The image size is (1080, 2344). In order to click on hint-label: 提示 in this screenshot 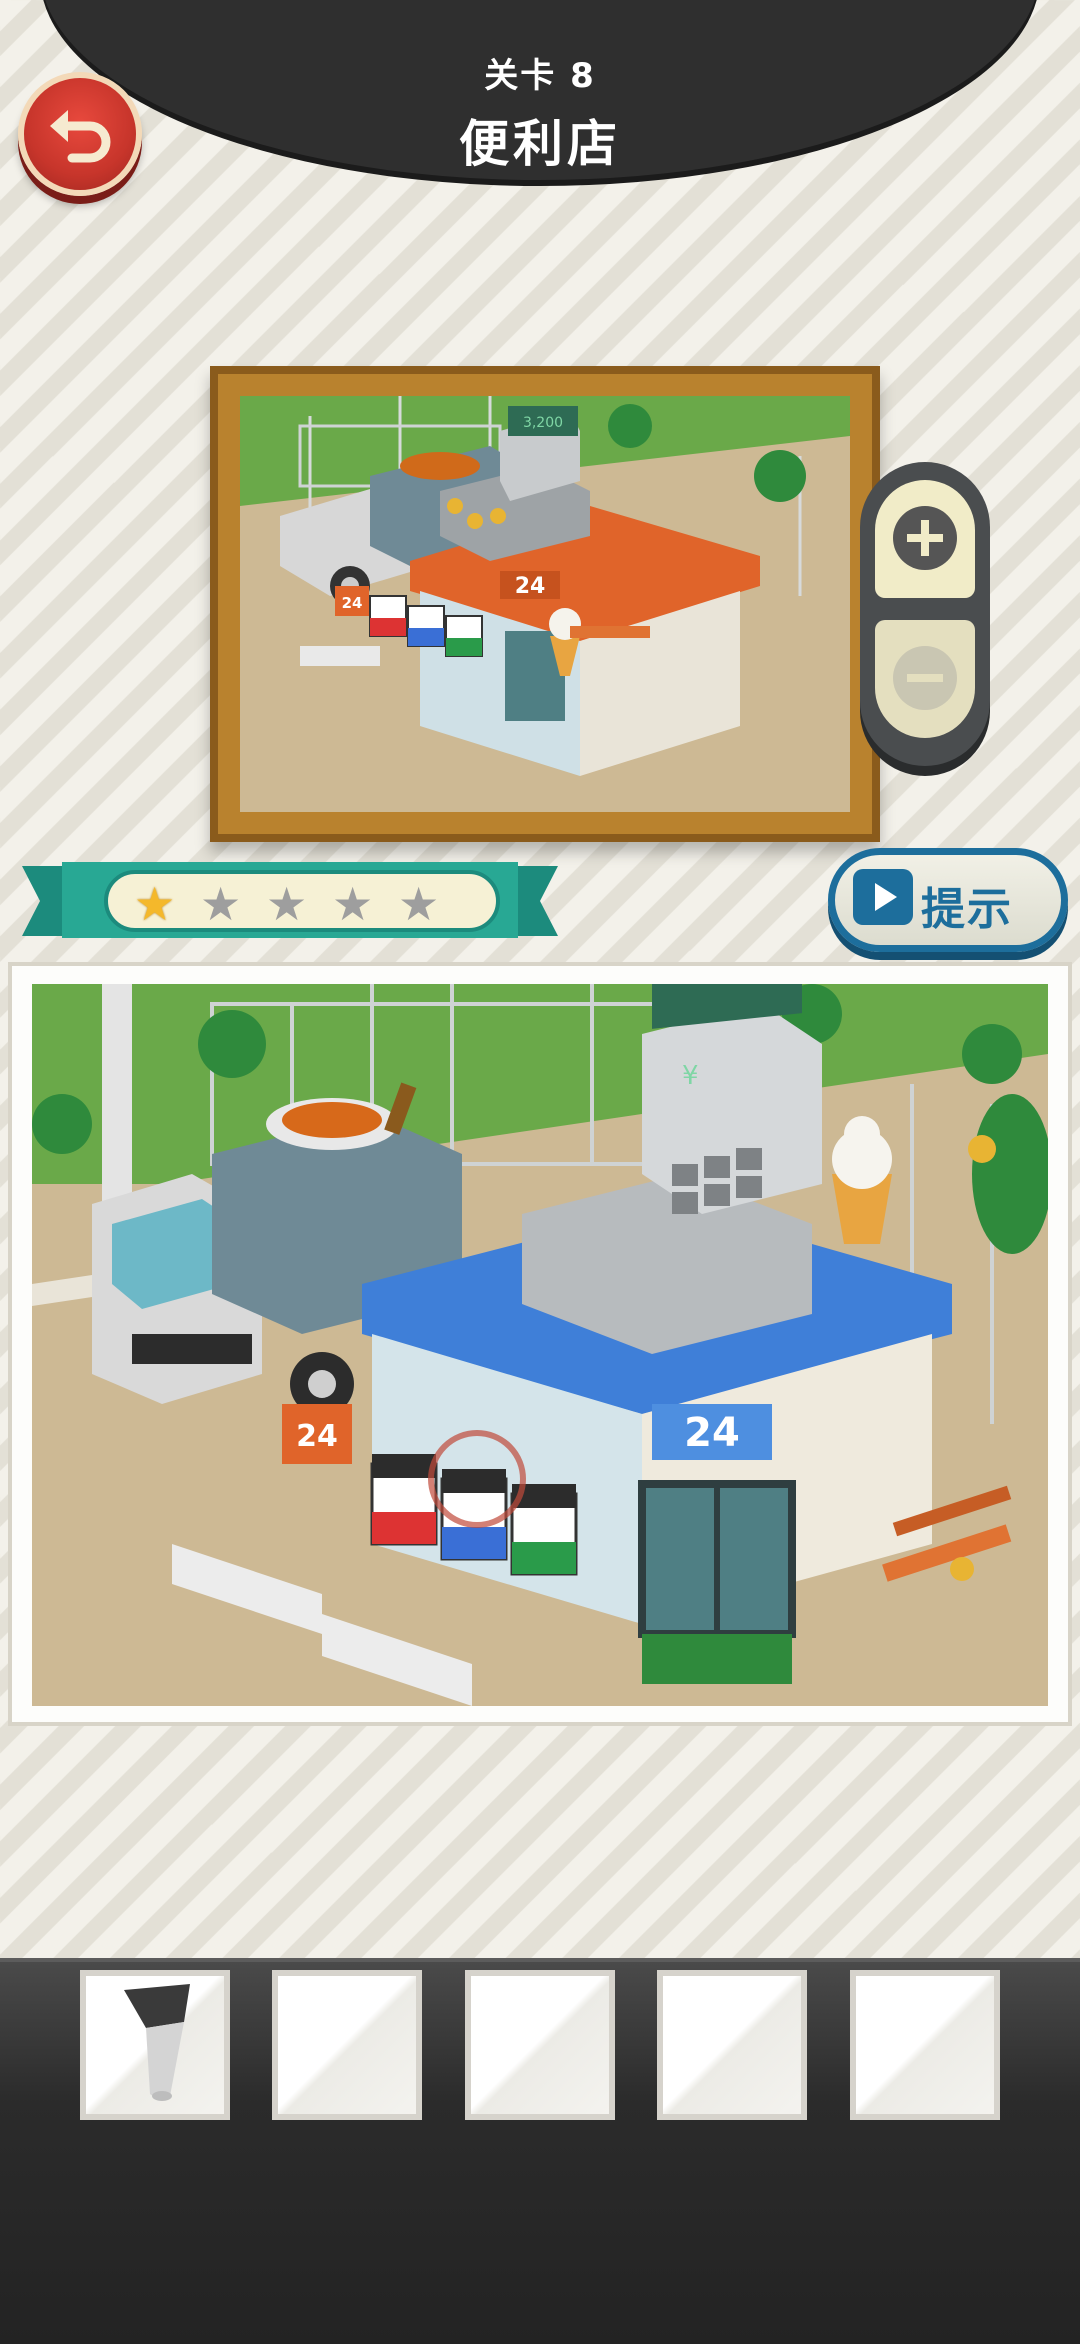, I will do `click(967, 909)`.